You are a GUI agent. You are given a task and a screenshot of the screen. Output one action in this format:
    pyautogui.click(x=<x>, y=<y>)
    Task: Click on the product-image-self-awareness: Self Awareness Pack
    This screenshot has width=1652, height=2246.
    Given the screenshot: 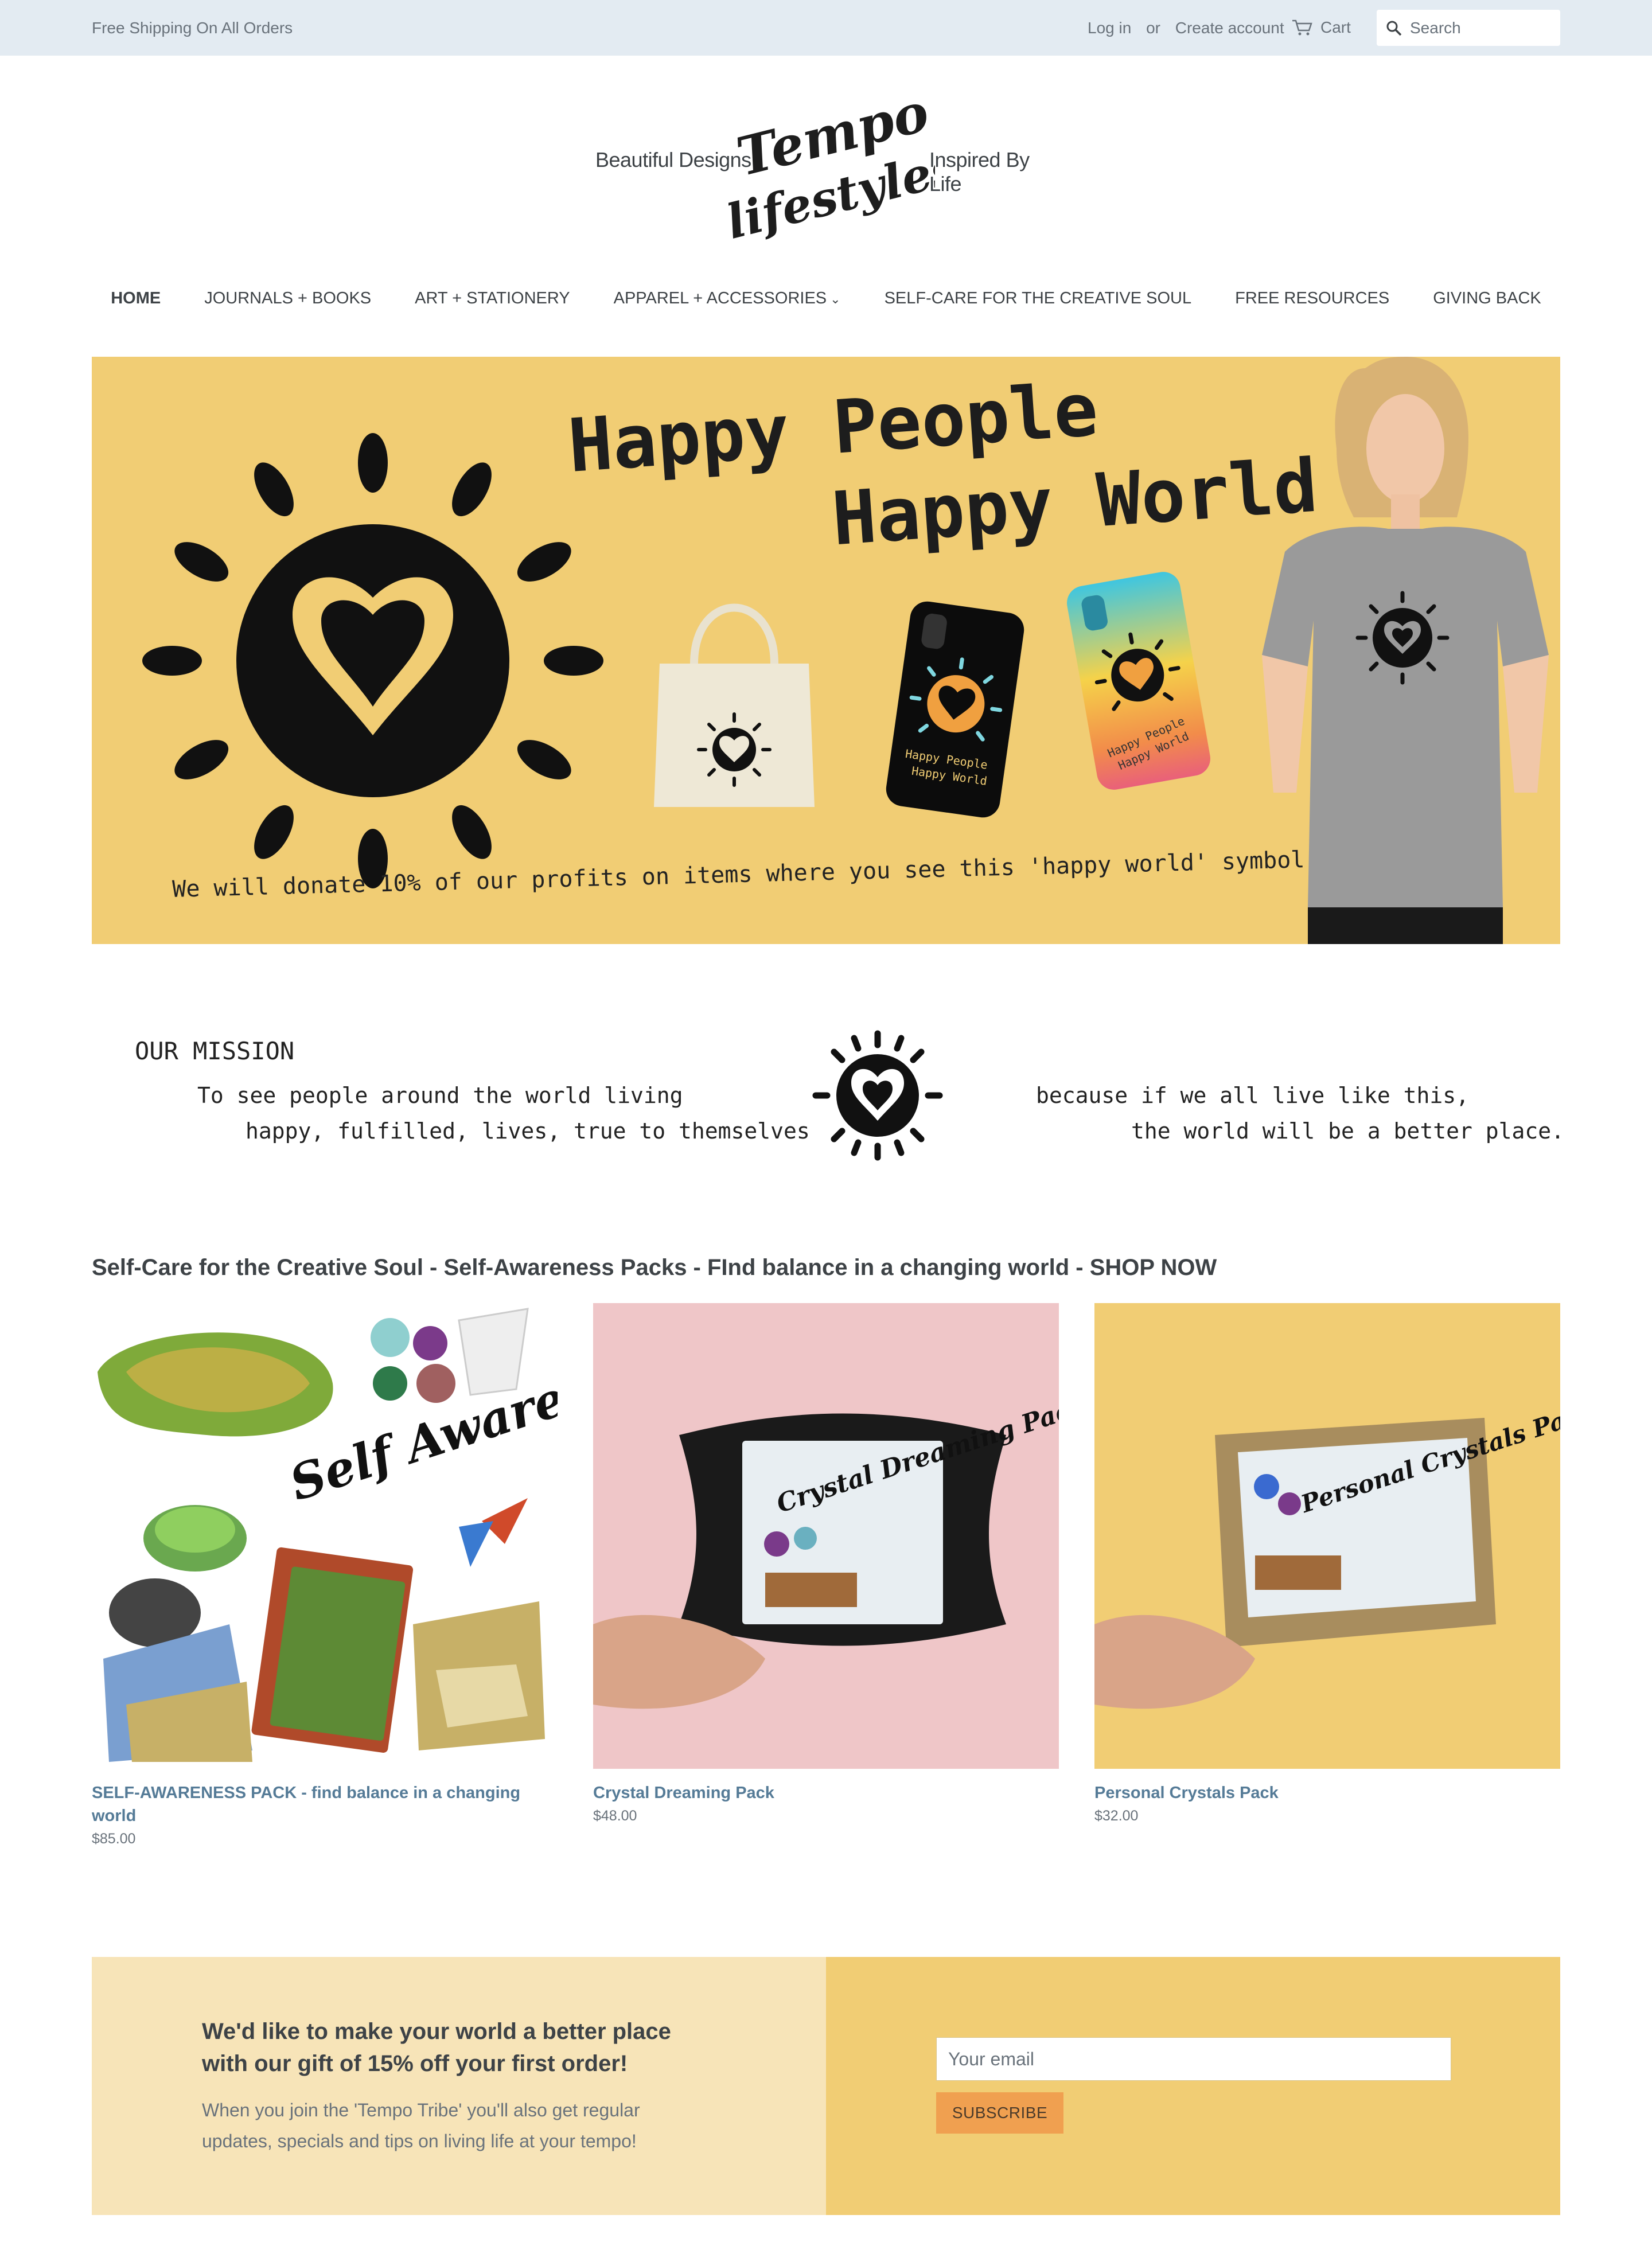 What is the action you would take?
    pyautogui.click(x=325, y=1536)
    